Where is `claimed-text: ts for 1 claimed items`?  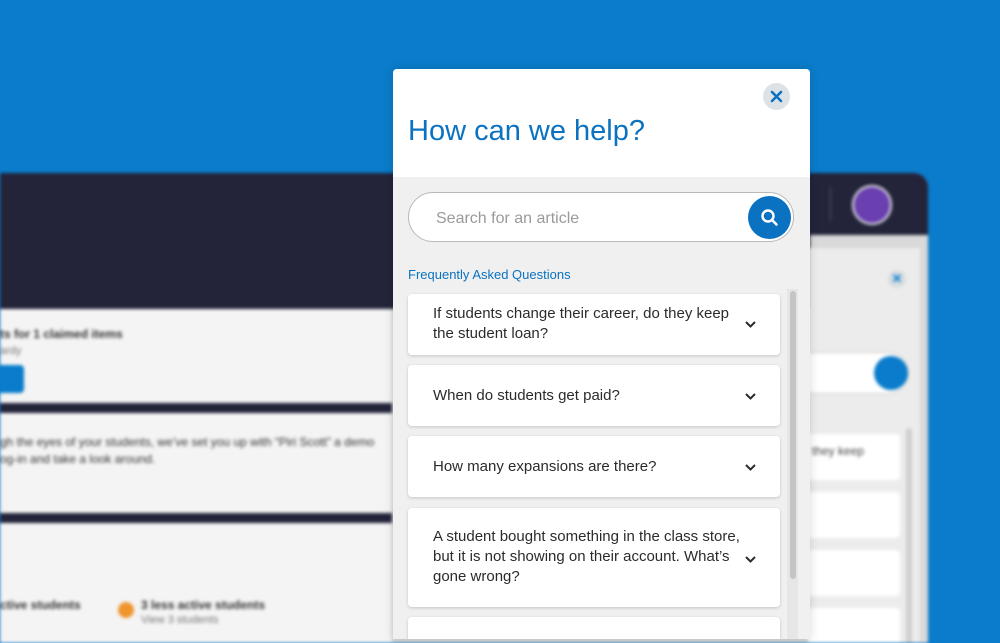 claimed-text: ts for 1 claimed items is located at coordinates (61, 334).